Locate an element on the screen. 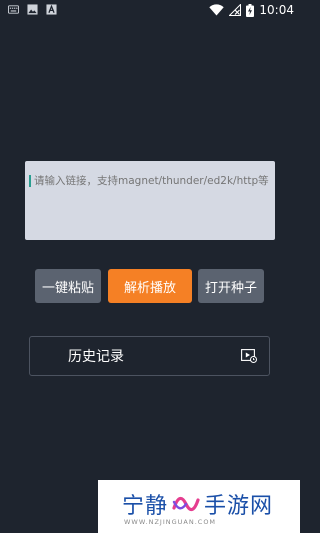 The height and width of the screenshot is (533, 320). link-input is located at coordinates (152, 181).